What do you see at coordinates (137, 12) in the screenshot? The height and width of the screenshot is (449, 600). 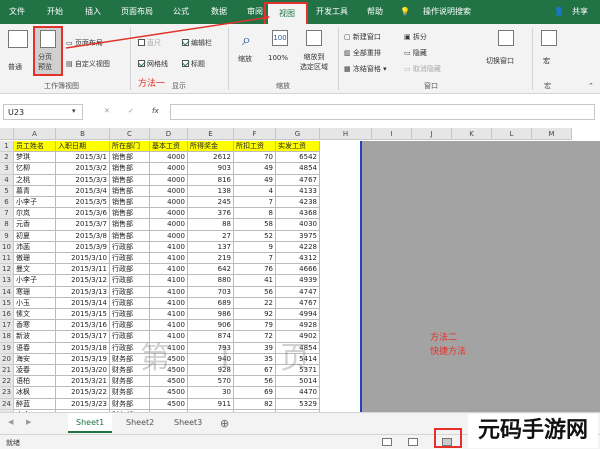 I see `menu-page-layout: 页面布局` at bounding box center [137, 12].